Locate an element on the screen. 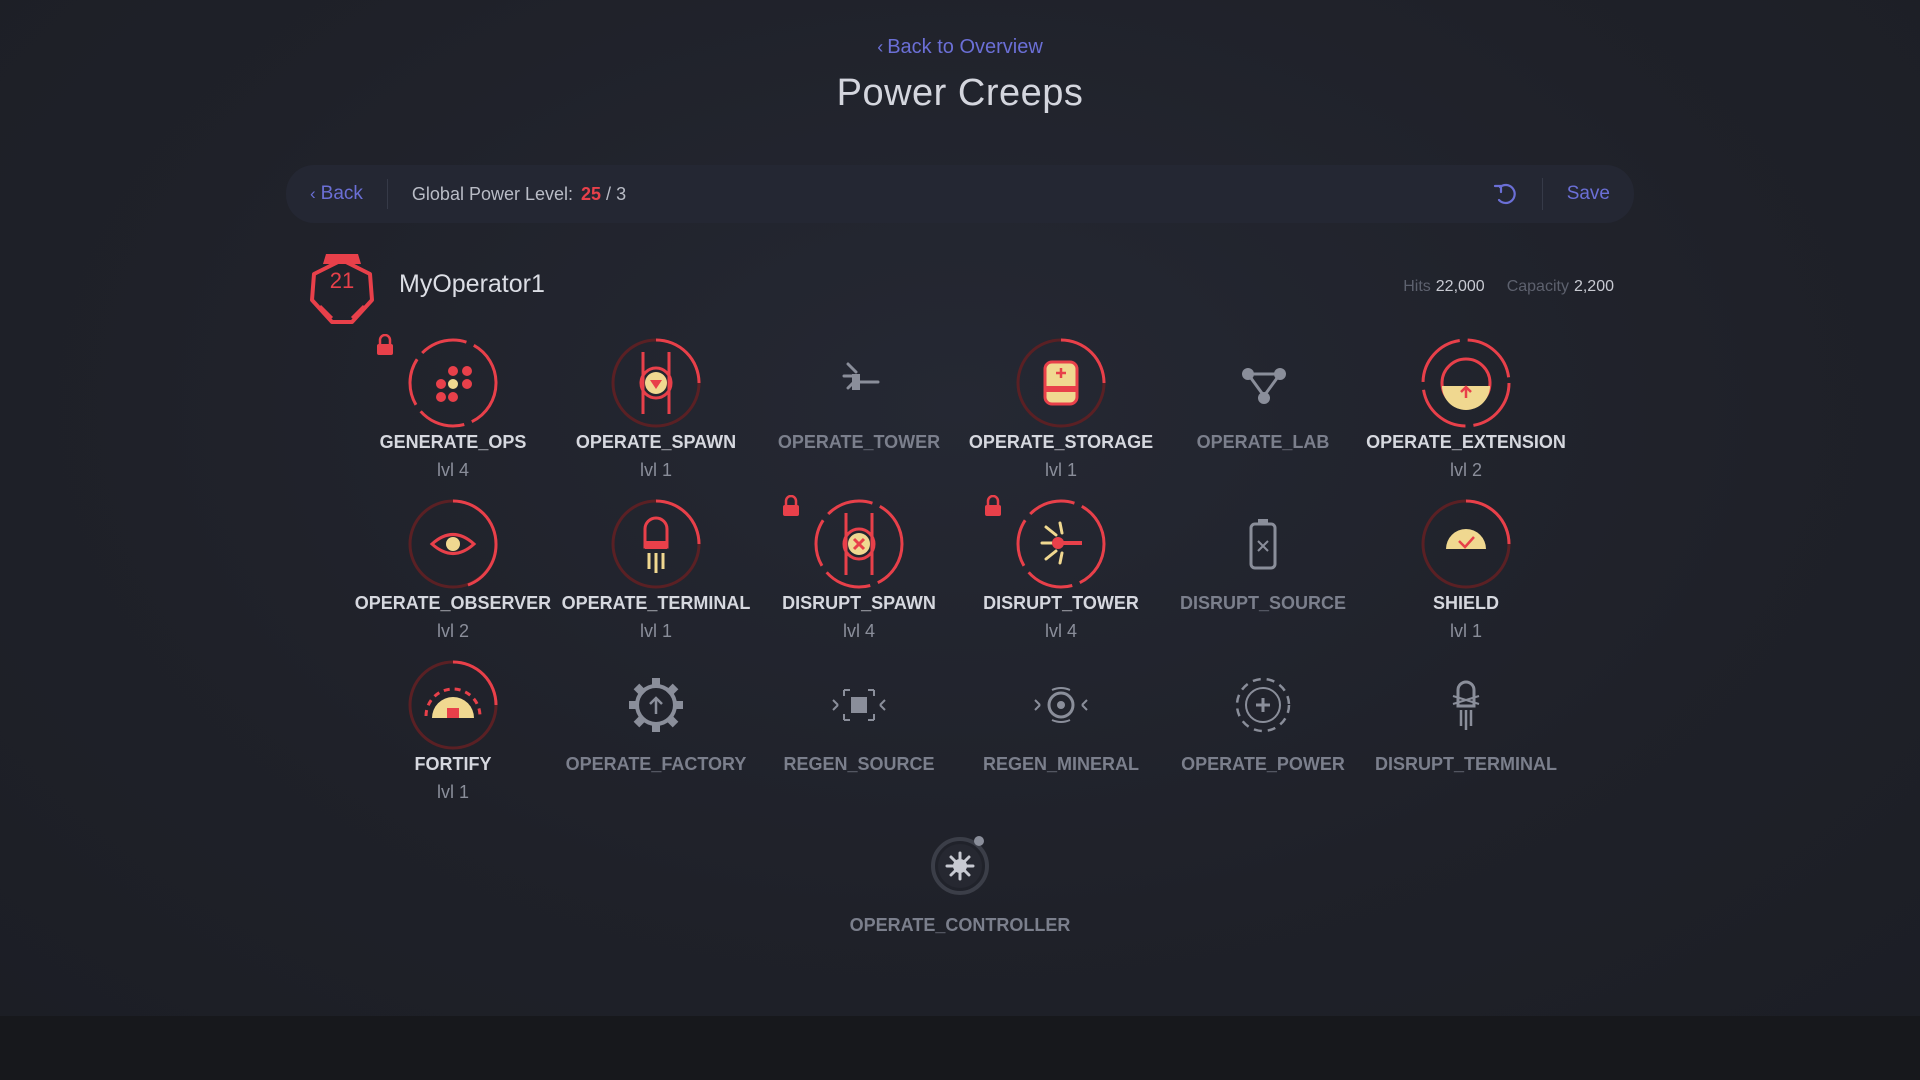 Image resolution: width=1920 pixels, height=1080 pixels. extension-icon is located at coordinates (1466, 383).